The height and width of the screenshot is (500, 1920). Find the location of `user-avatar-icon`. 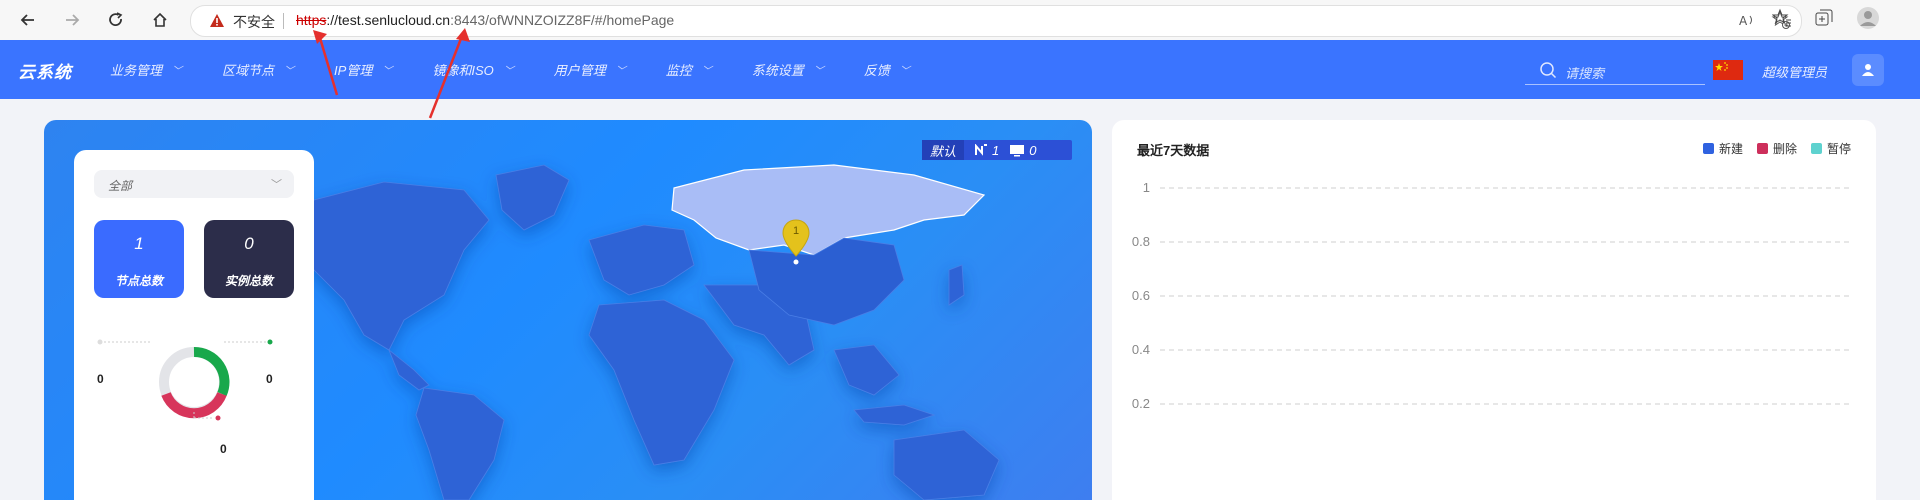

user-avatar-icon is located at coordinates (1868, 70).